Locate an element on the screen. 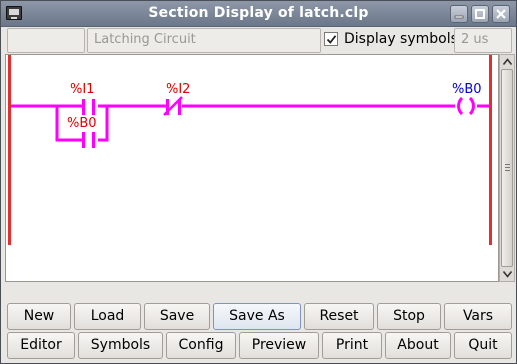  quit-button: Quit is located at coordinates (483, 345).